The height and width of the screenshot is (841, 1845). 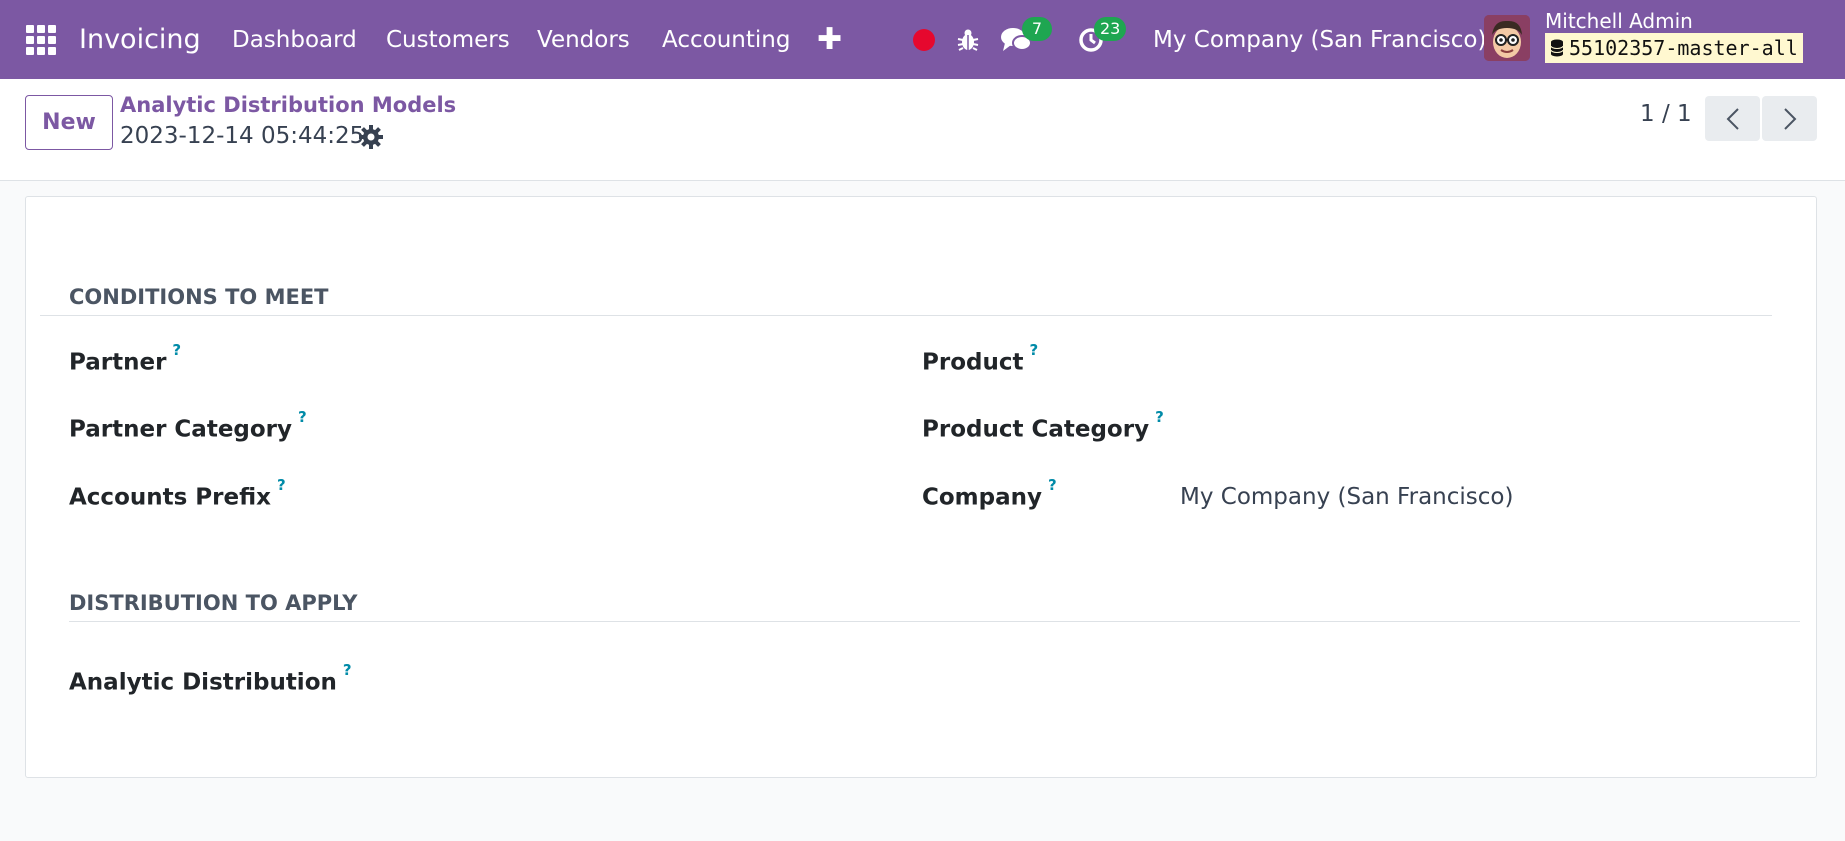 I want to click on product-category-help-icon: ?, so click(x=1159, y=417).